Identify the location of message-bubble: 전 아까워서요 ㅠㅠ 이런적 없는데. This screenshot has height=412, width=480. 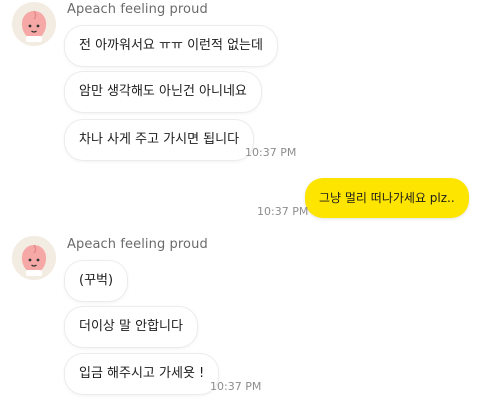
(171, 46).